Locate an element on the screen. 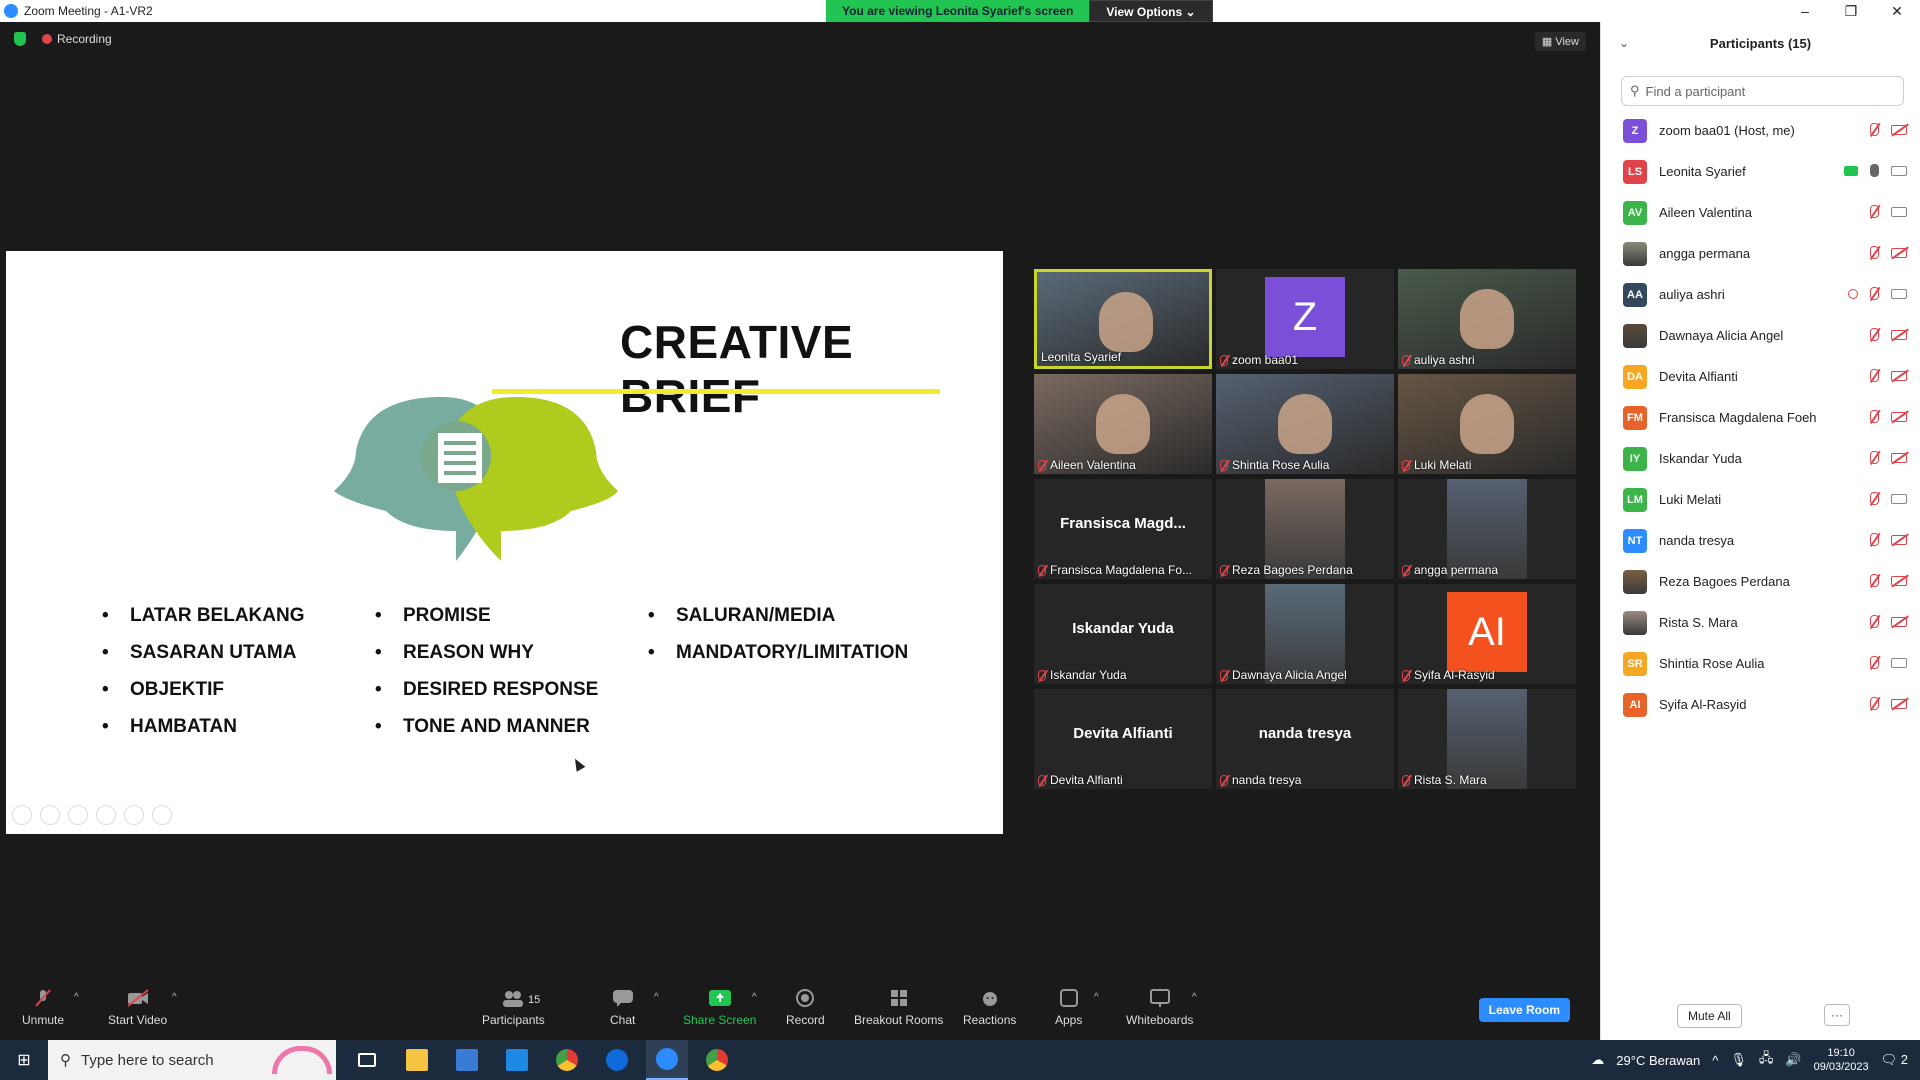 This screenshot has width=1920, height=1080. video-tile: Iskandar Yuda Iskandar Yuda is located at coordinates (1123, 634).